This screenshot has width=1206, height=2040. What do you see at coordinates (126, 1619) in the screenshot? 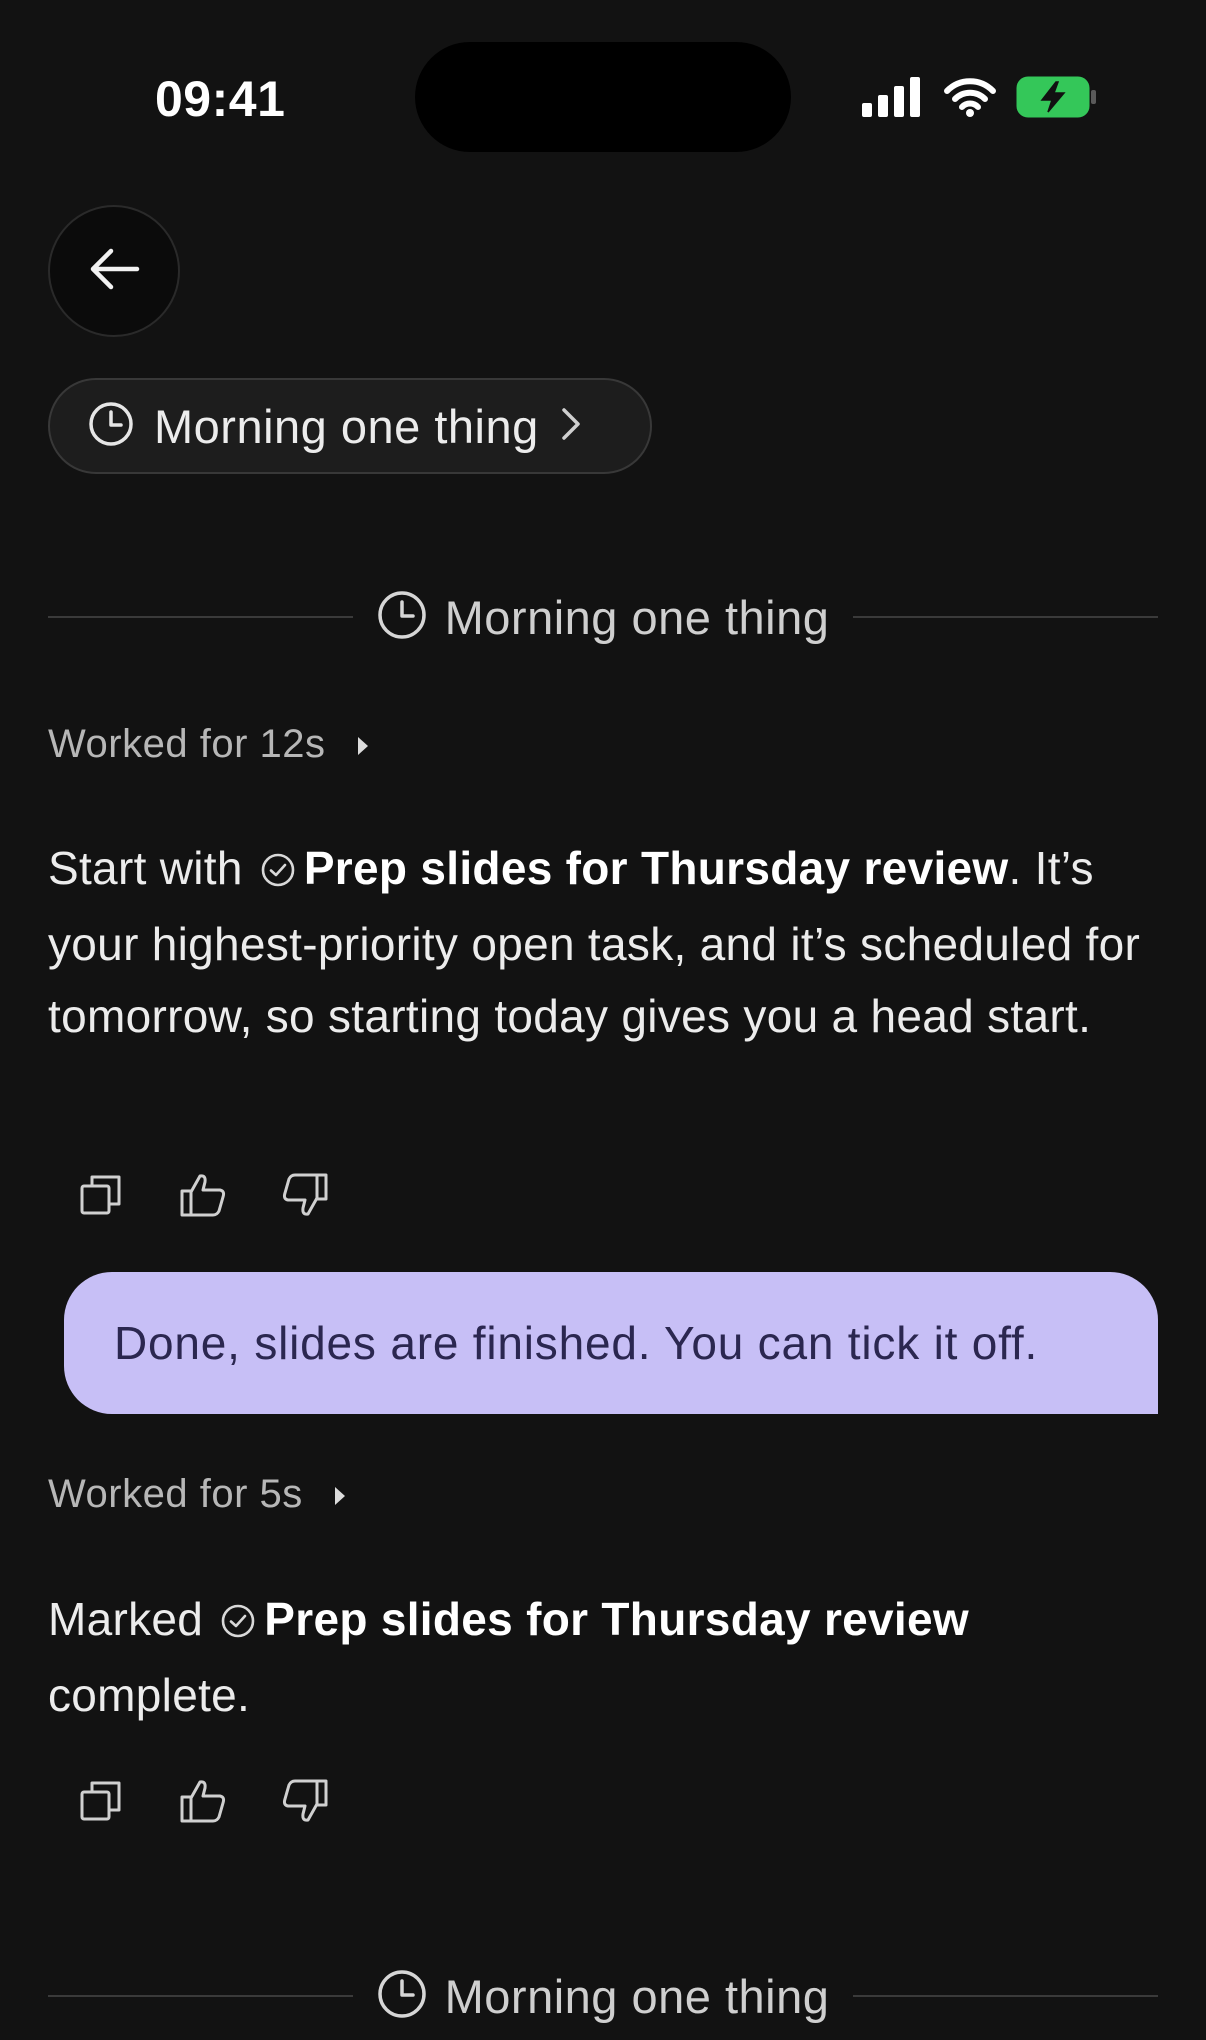
I see `message-intro: Marked` at bounding box center [126, 1619].